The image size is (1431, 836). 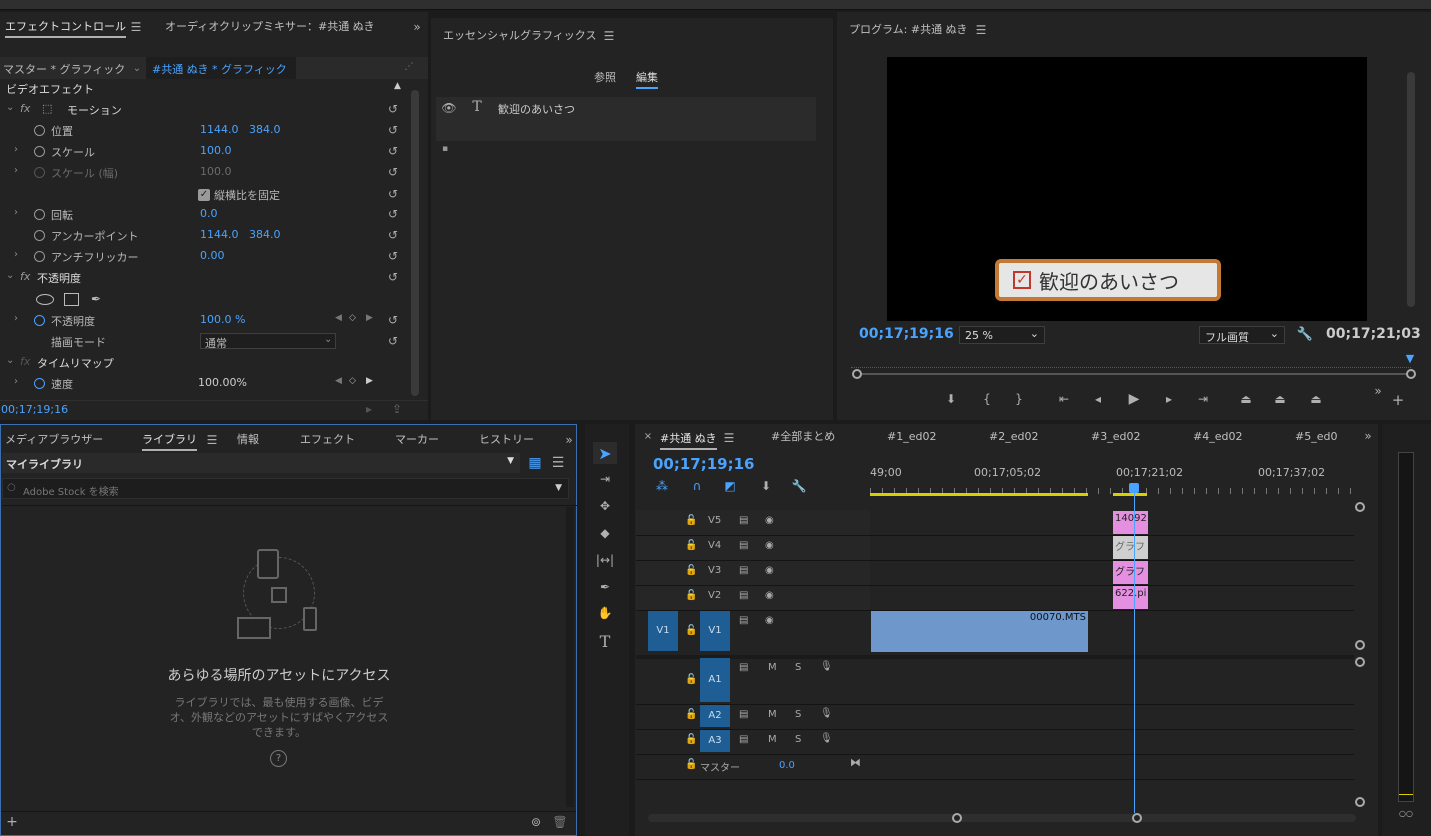 I want to click on clip-v5: 14092, so click(x=1130, y=522).